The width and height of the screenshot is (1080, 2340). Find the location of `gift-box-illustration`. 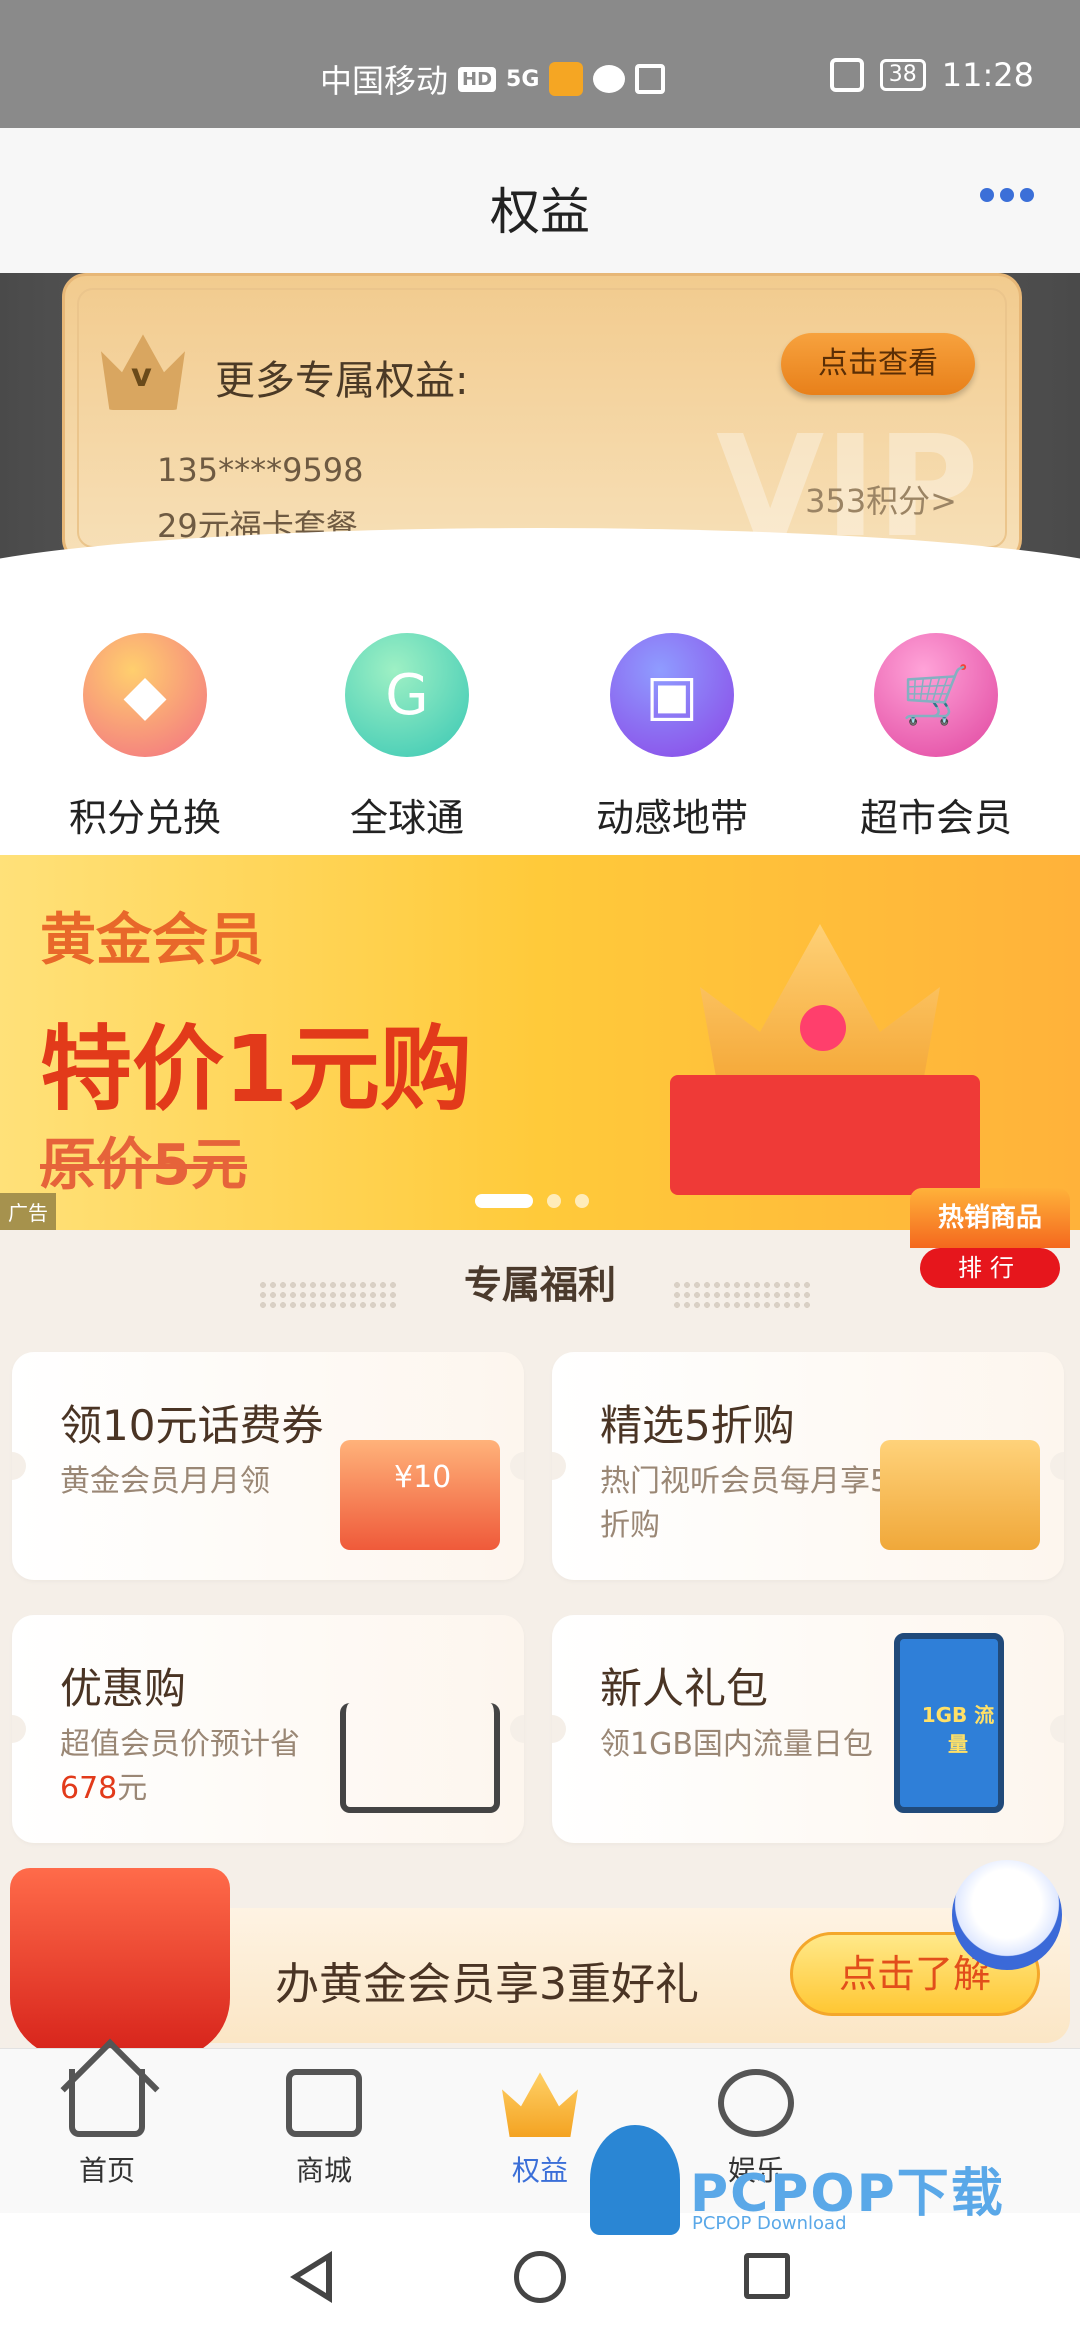

gift-box-illustration is located at coordinates (825, 1135).